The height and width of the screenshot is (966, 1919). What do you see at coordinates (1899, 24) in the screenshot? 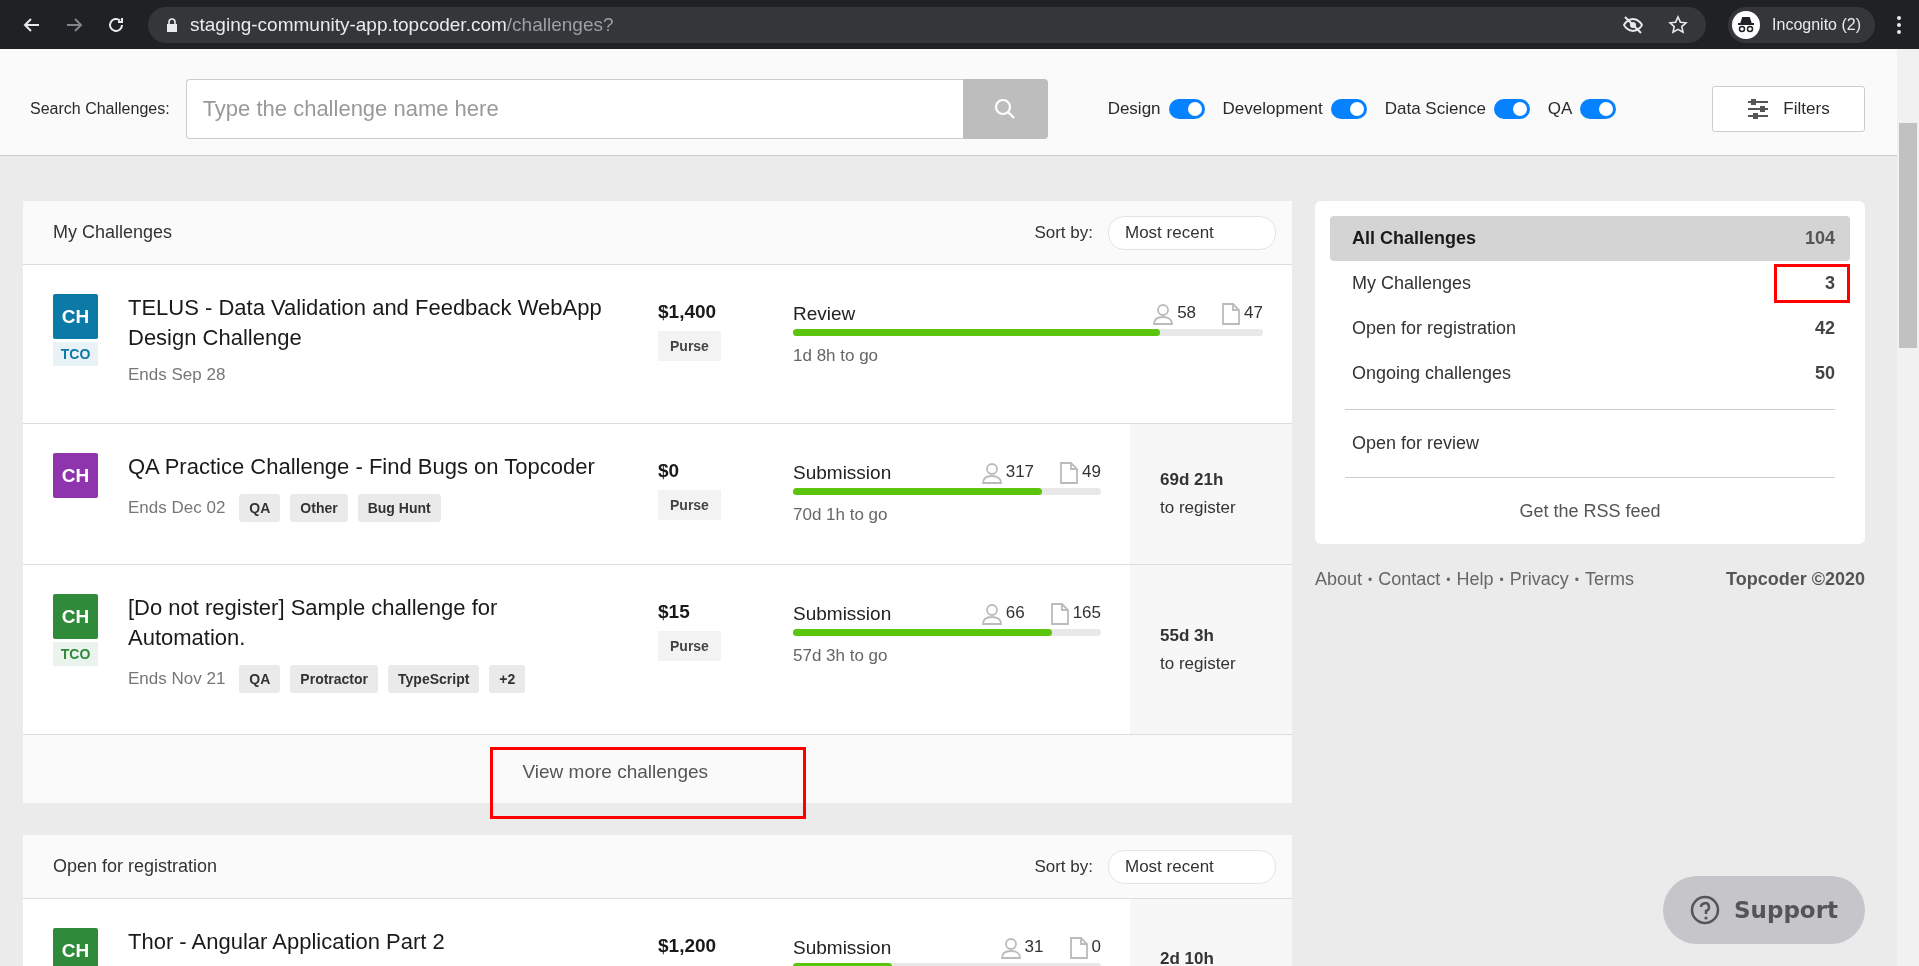
I see `more-menu-icon` at bounding box center [1899, 24].